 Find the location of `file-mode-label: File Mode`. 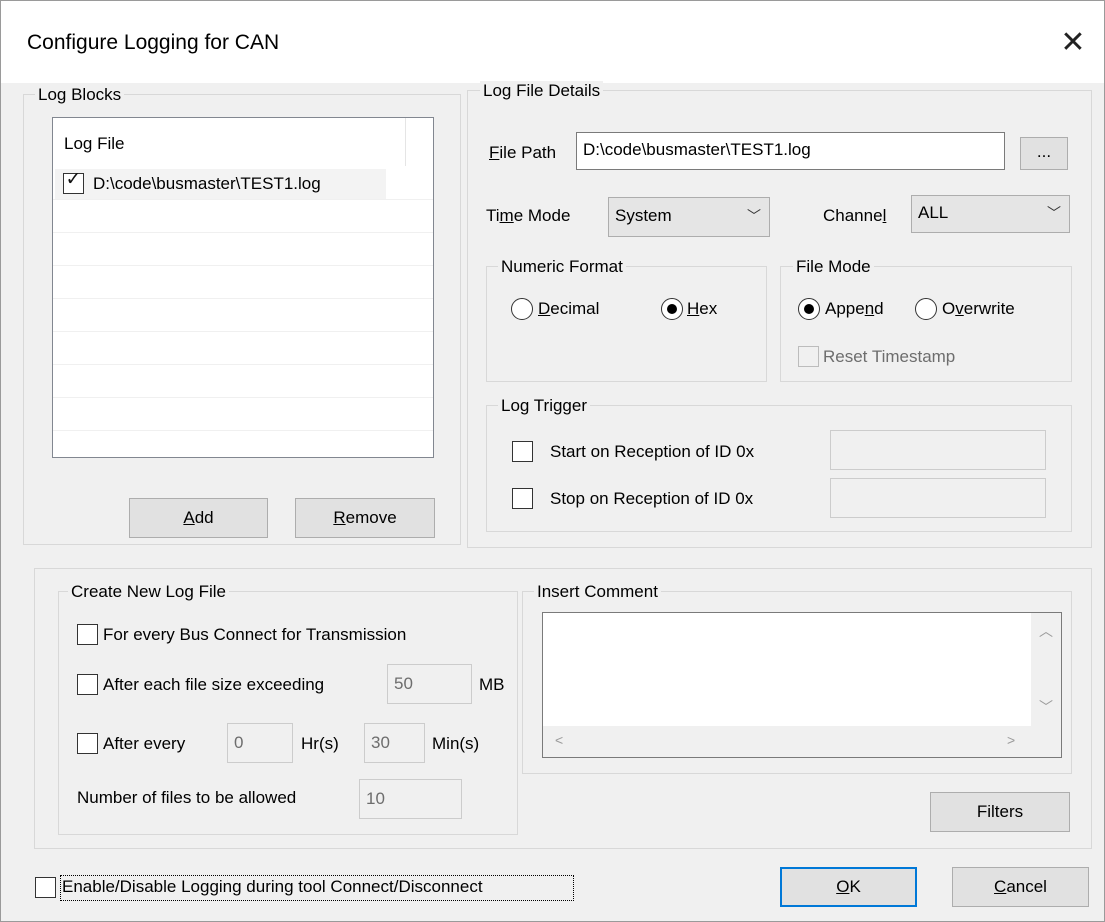

file-mode-label: File Mode is located at coordinates (833, 267).